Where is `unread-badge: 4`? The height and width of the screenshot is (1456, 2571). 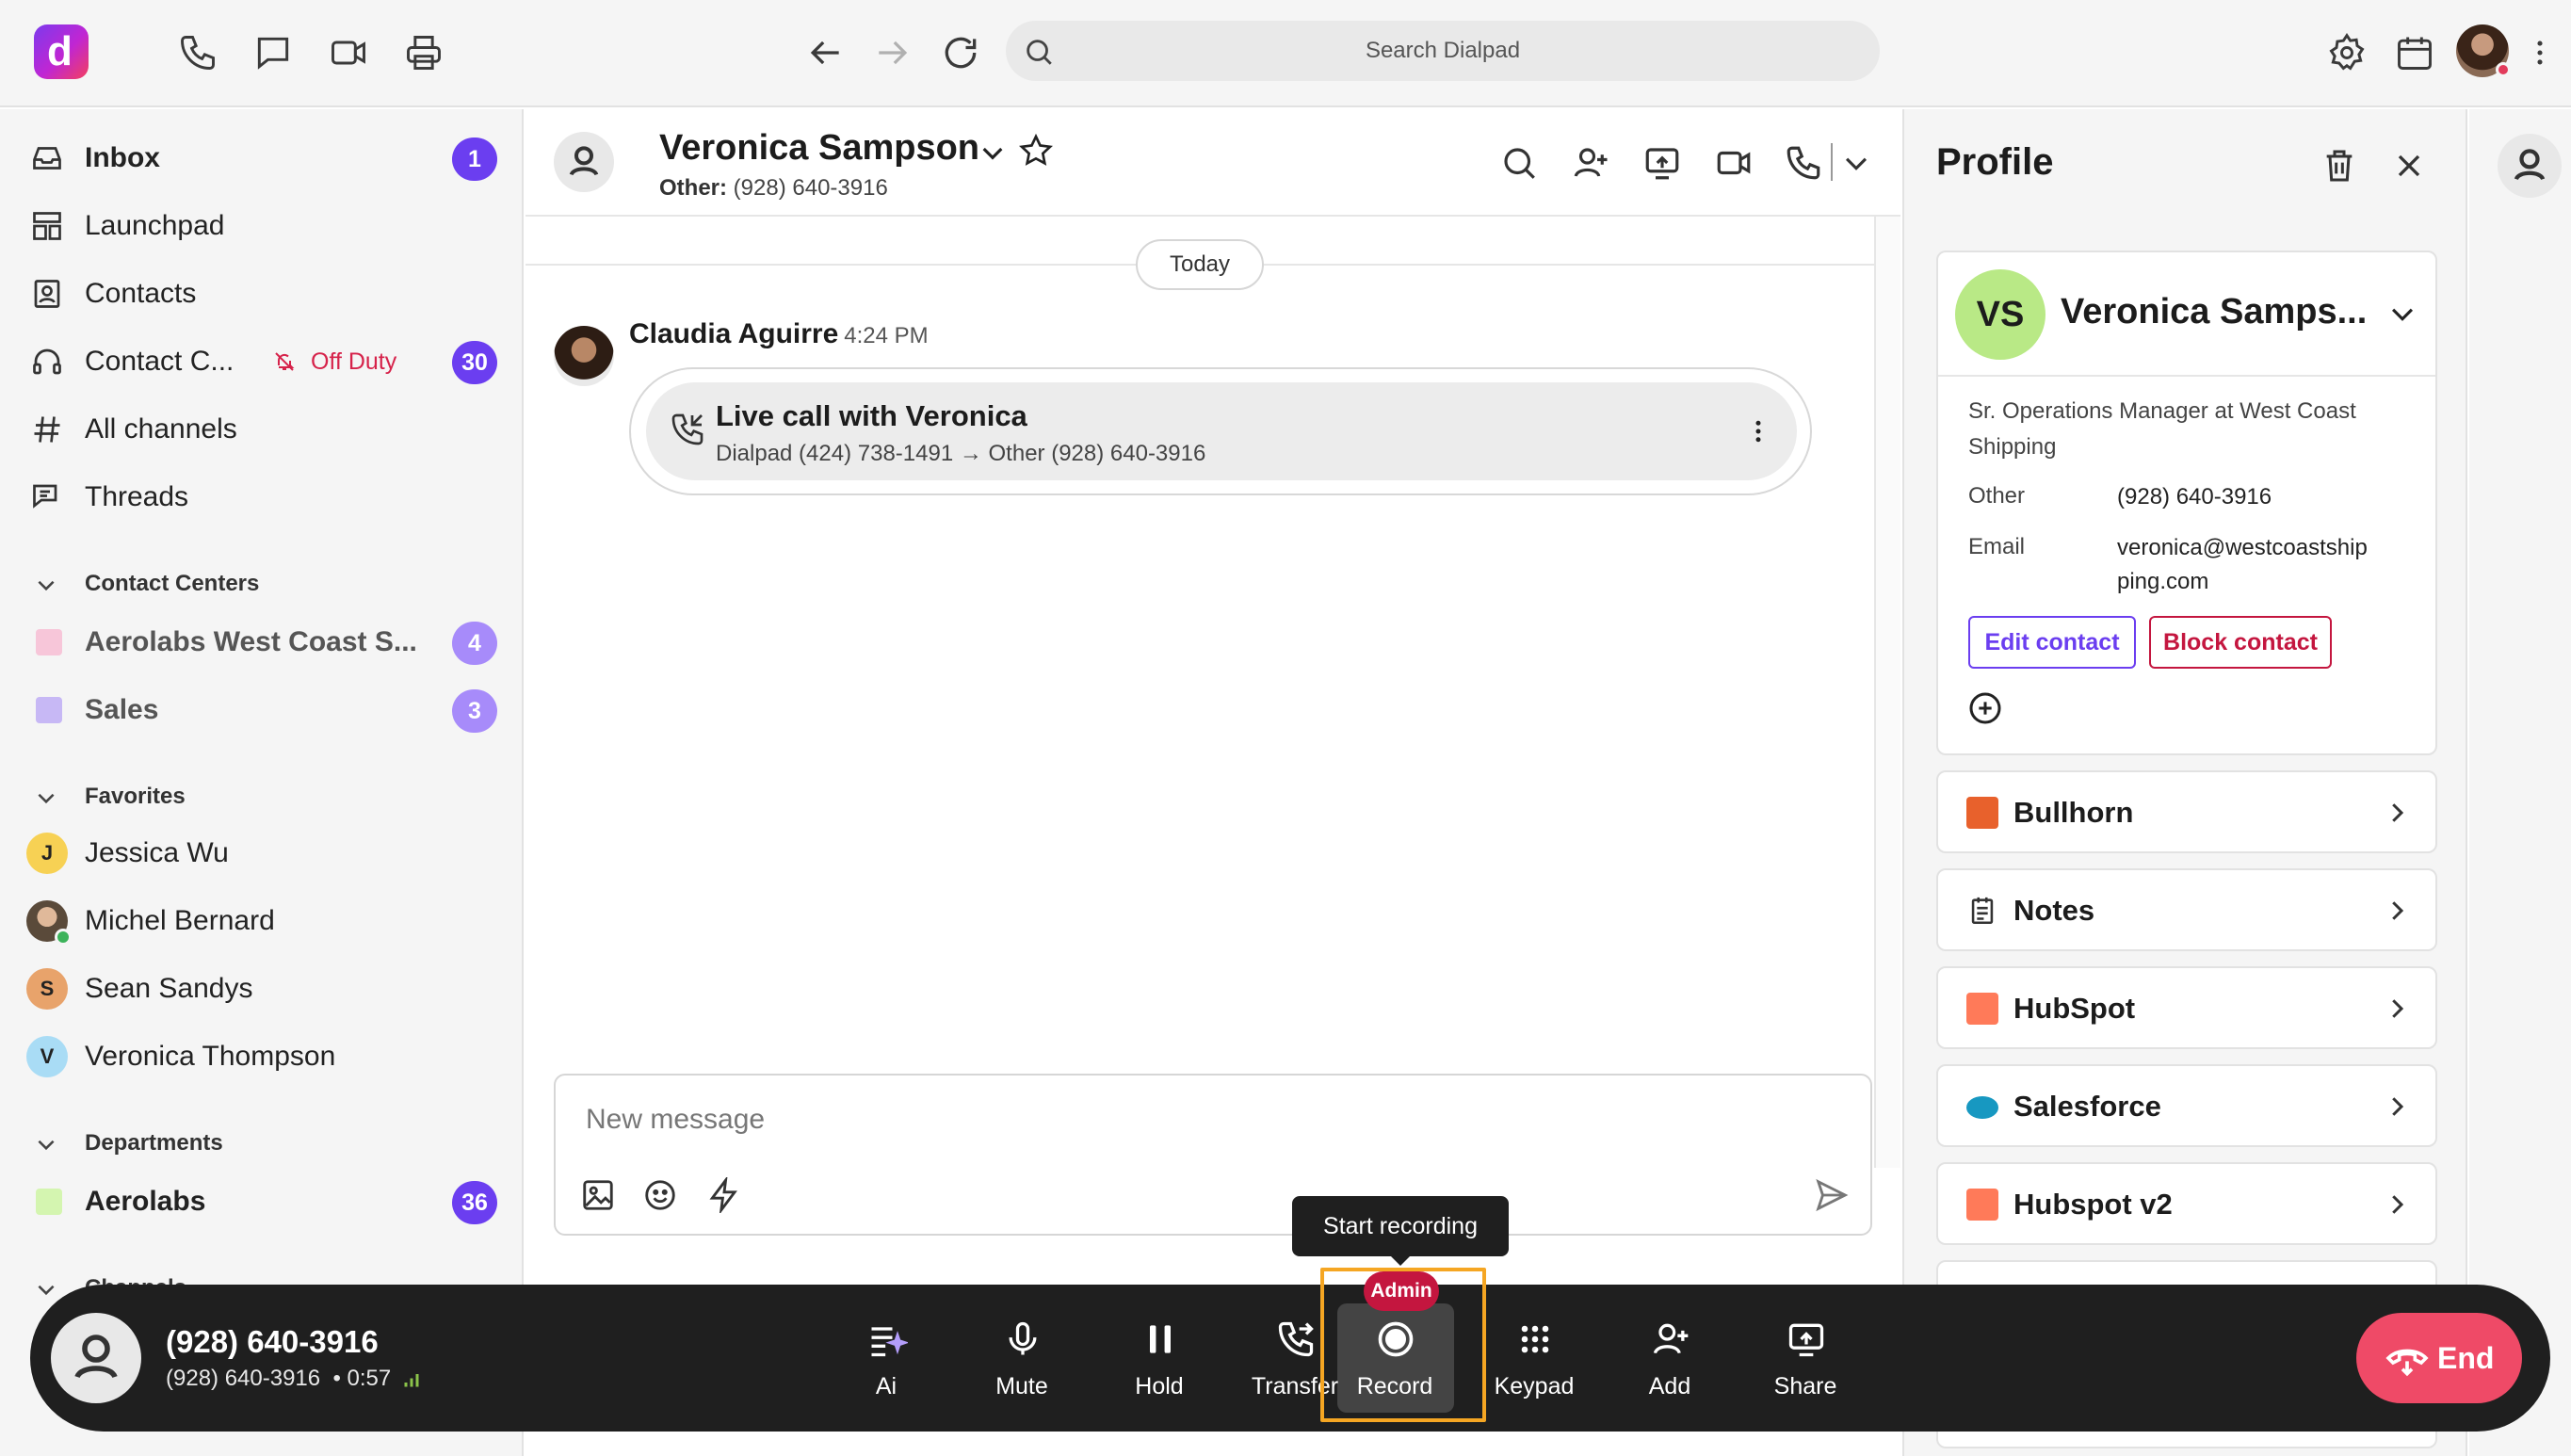 unread-badge: 4 is located at coordinates (474, 643).